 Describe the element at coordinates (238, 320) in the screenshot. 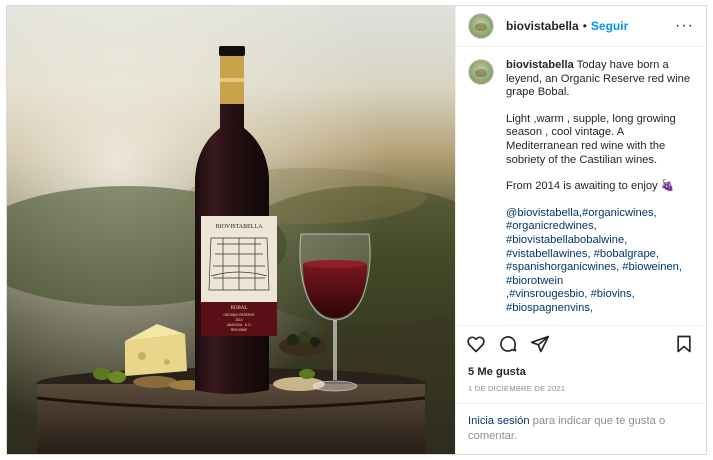

I see `label-line2: 2014` at that location.